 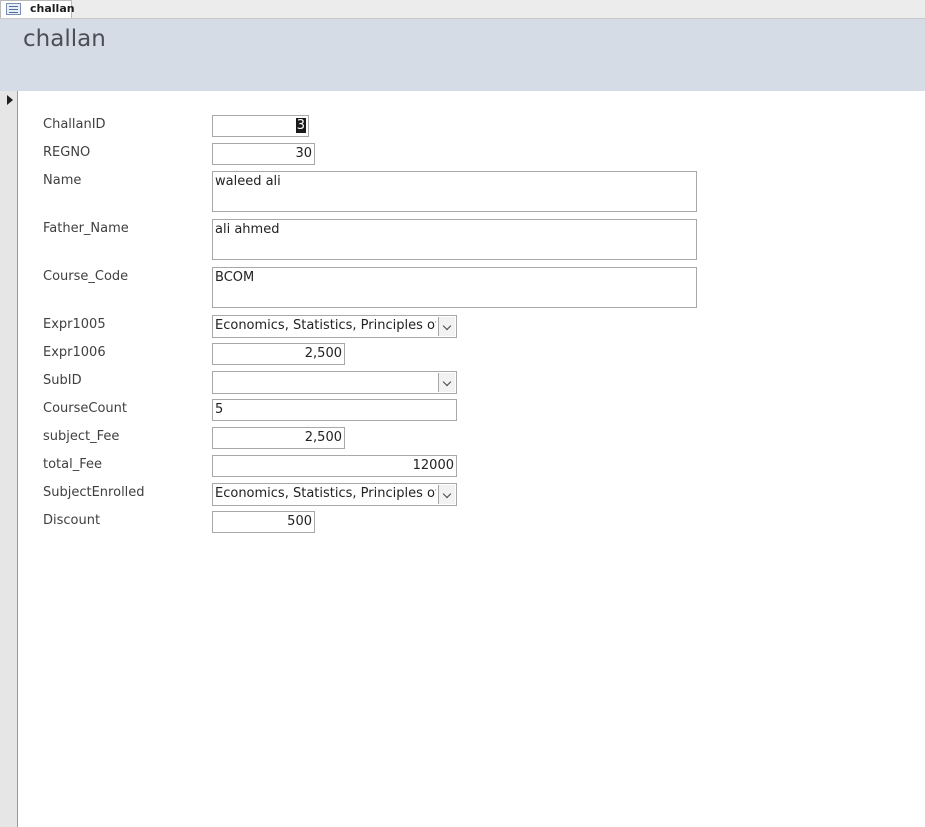 What do you see at coordinates (81, 436) in the screenshot?
I see `subject-fee-label: subject_Fee` at bounding box center [81, 436].